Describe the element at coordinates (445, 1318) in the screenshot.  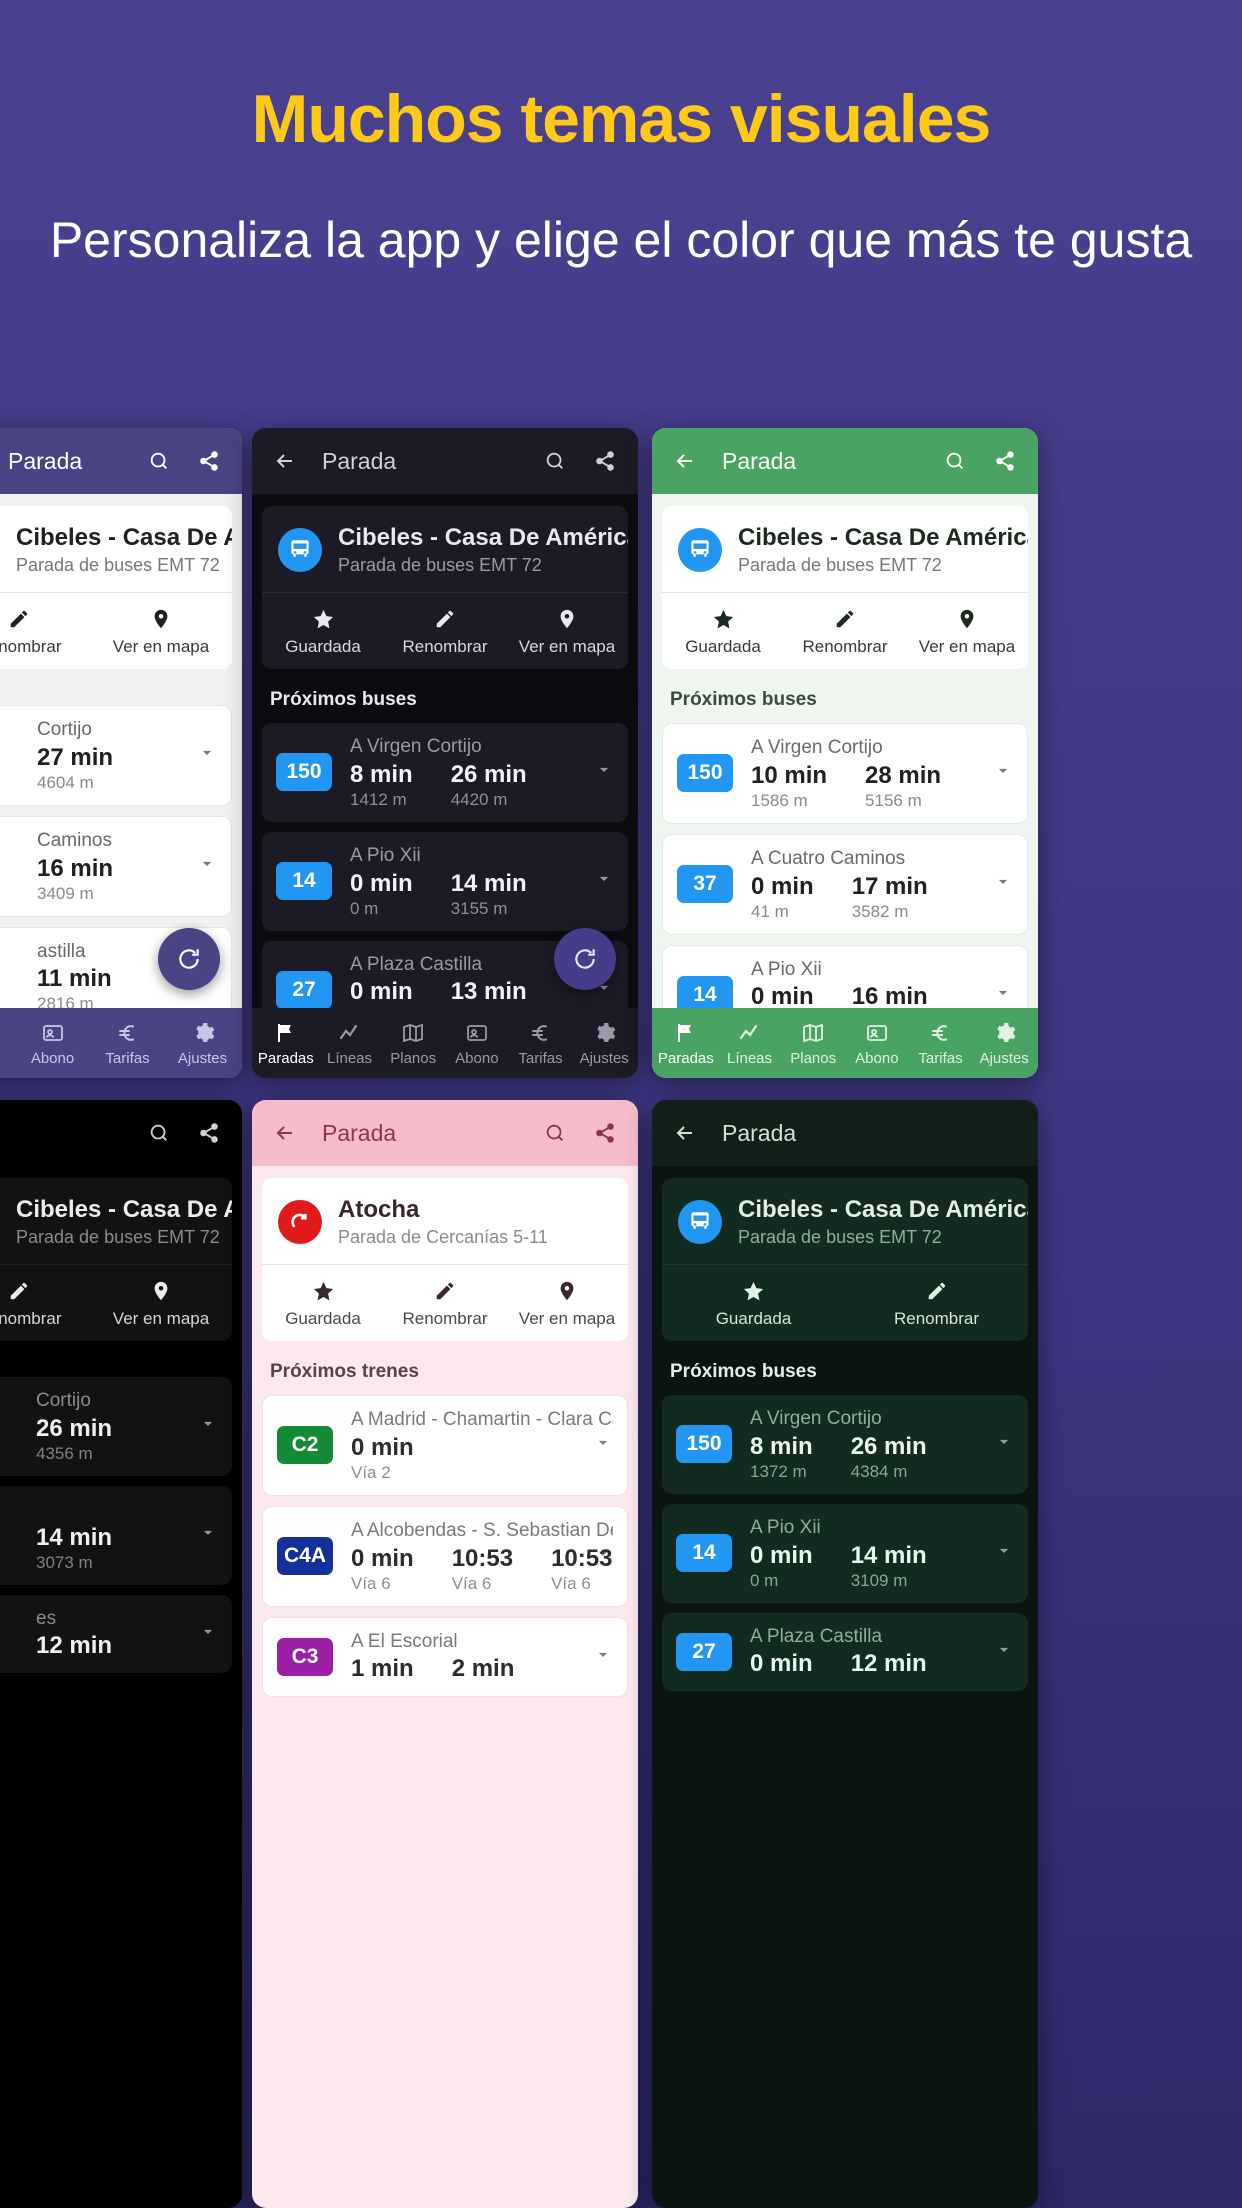
I see `action-label: Renombrar` at that location.